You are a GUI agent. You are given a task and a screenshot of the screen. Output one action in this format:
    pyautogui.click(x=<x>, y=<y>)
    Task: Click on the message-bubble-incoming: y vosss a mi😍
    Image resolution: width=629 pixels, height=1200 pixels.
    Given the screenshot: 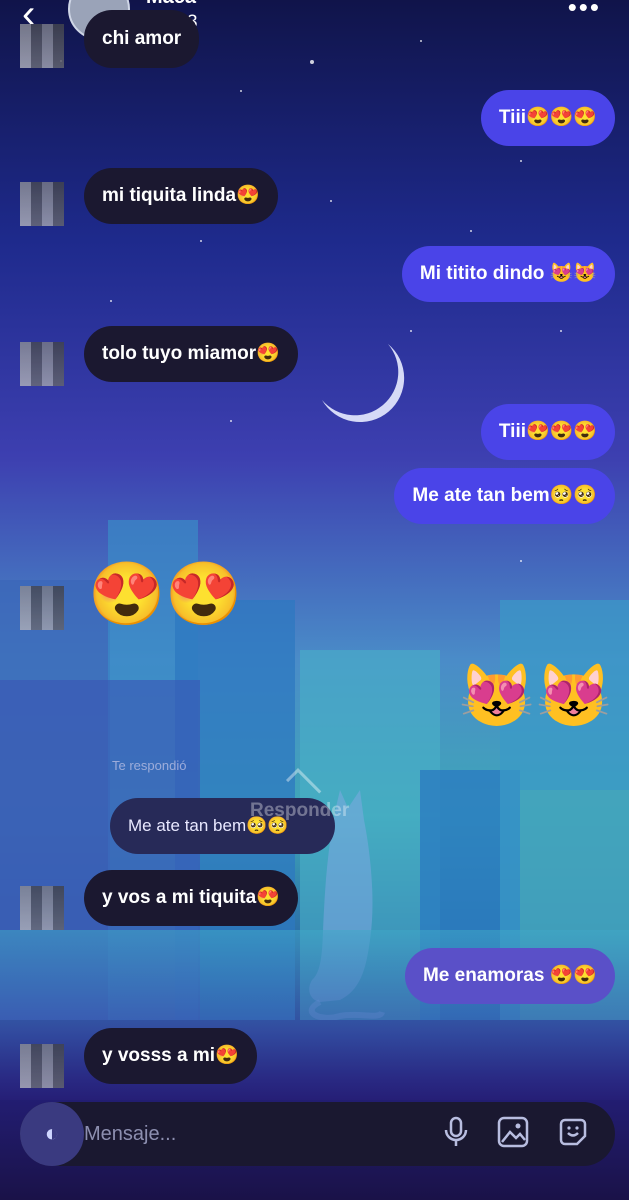 What is the action you would take?
    pyautogui.click(x=170, y=1056)
    